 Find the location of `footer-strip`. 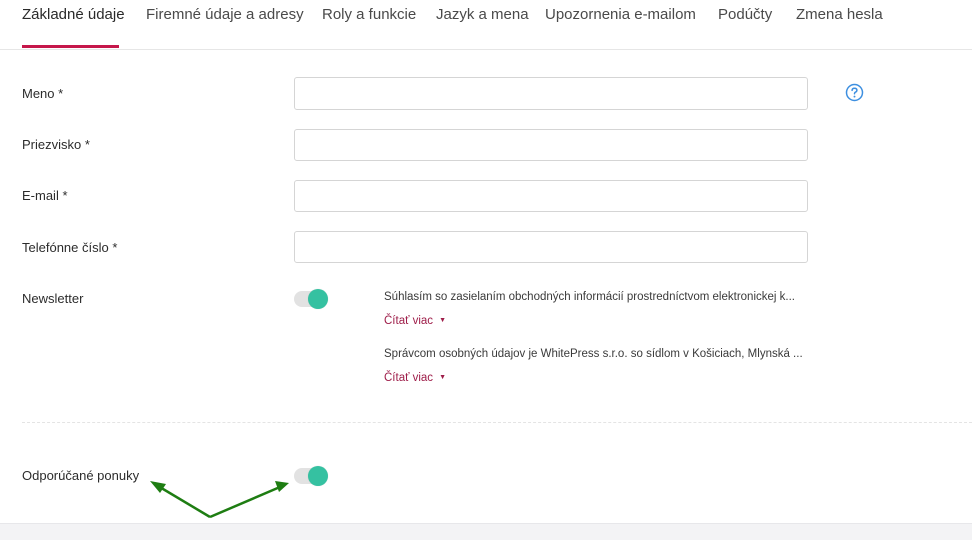

footer-strip is located at coordinates (486, 531).